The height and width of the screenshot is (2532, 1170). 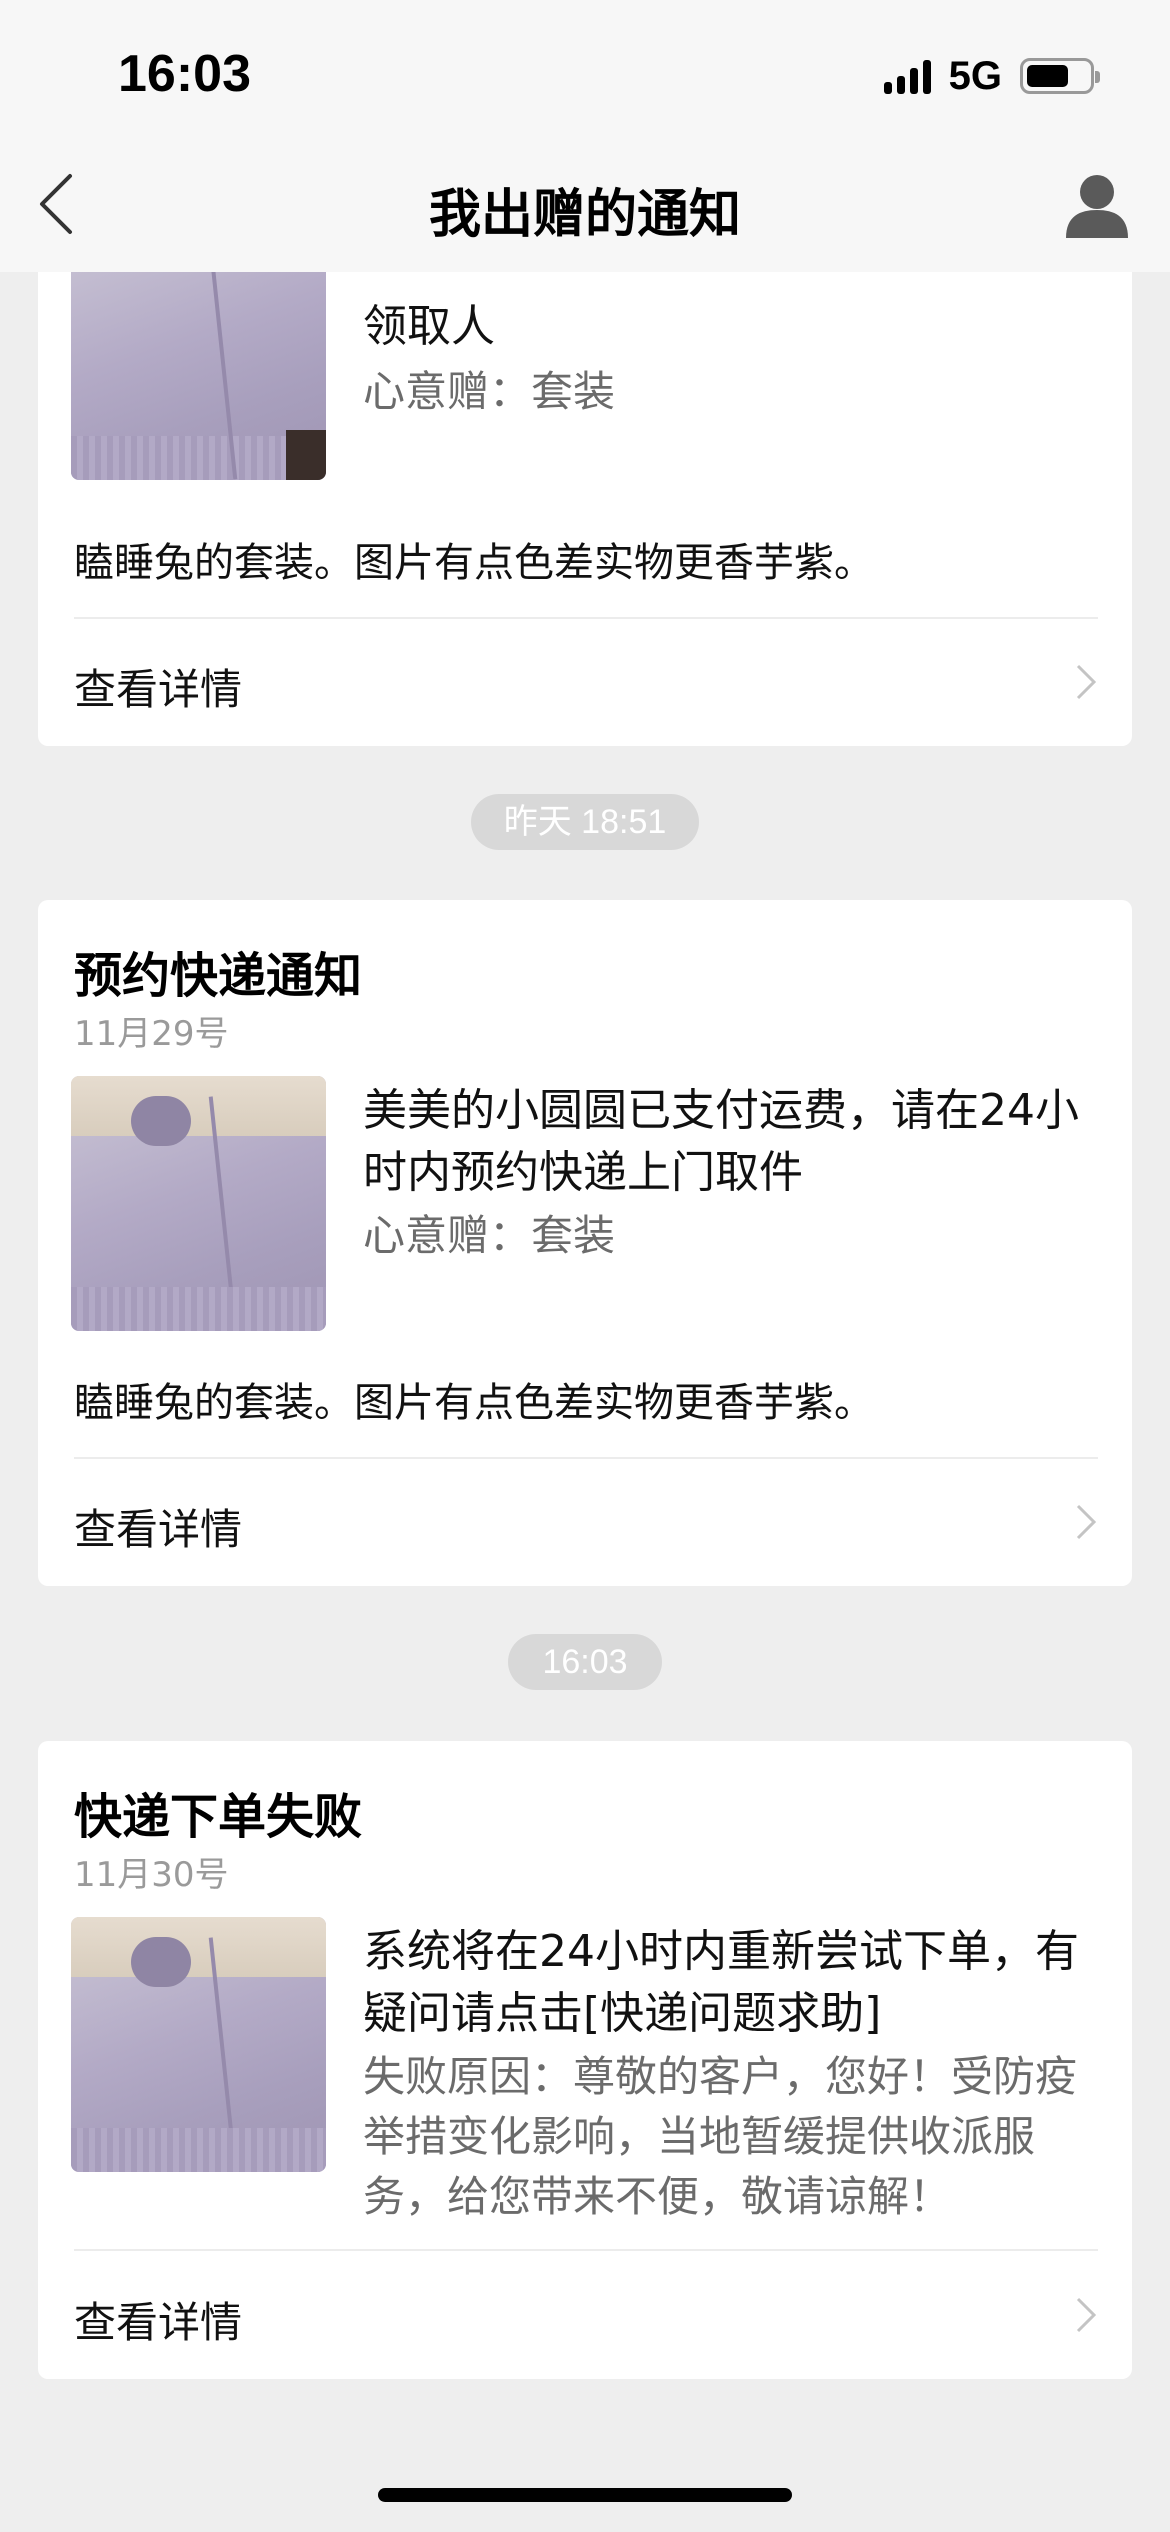 I want to click on status-indicators: 5G, so click(x=991, y=76).